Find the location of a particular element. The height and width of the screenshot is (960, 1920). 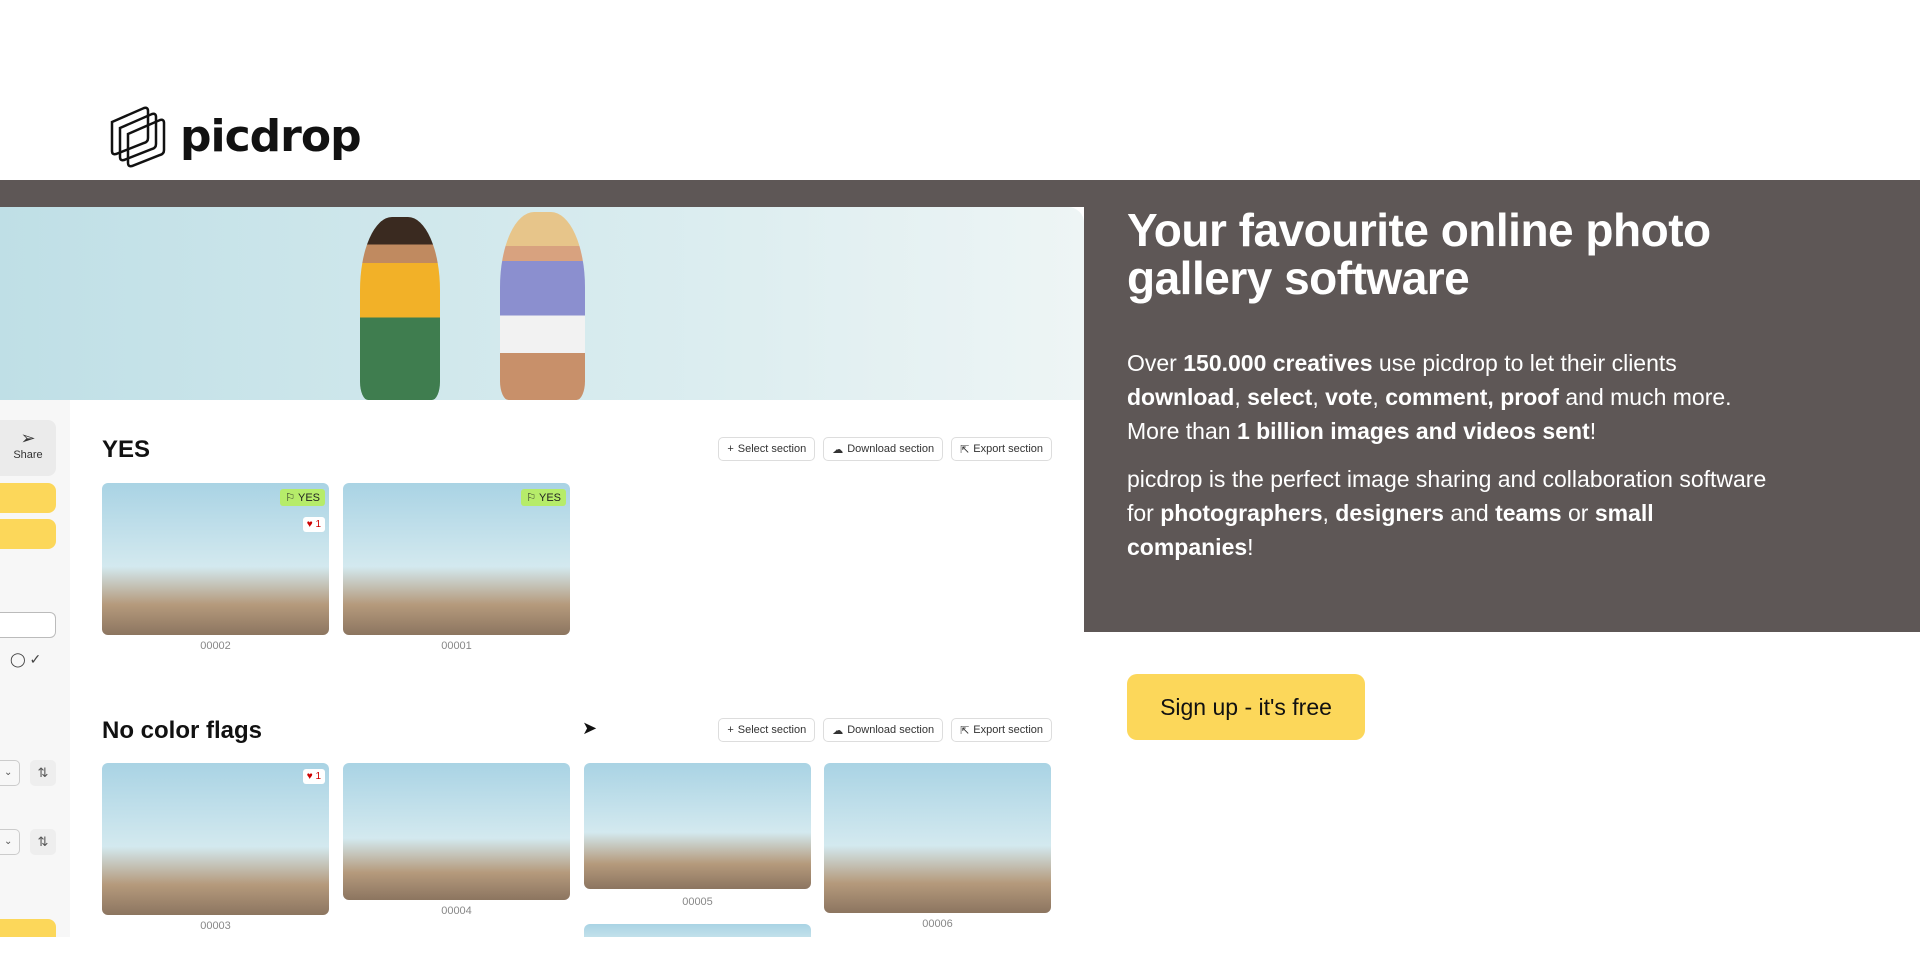

image-thumbnail: ⚐ YES ♥ 1 is located at coordinates (215, 559).